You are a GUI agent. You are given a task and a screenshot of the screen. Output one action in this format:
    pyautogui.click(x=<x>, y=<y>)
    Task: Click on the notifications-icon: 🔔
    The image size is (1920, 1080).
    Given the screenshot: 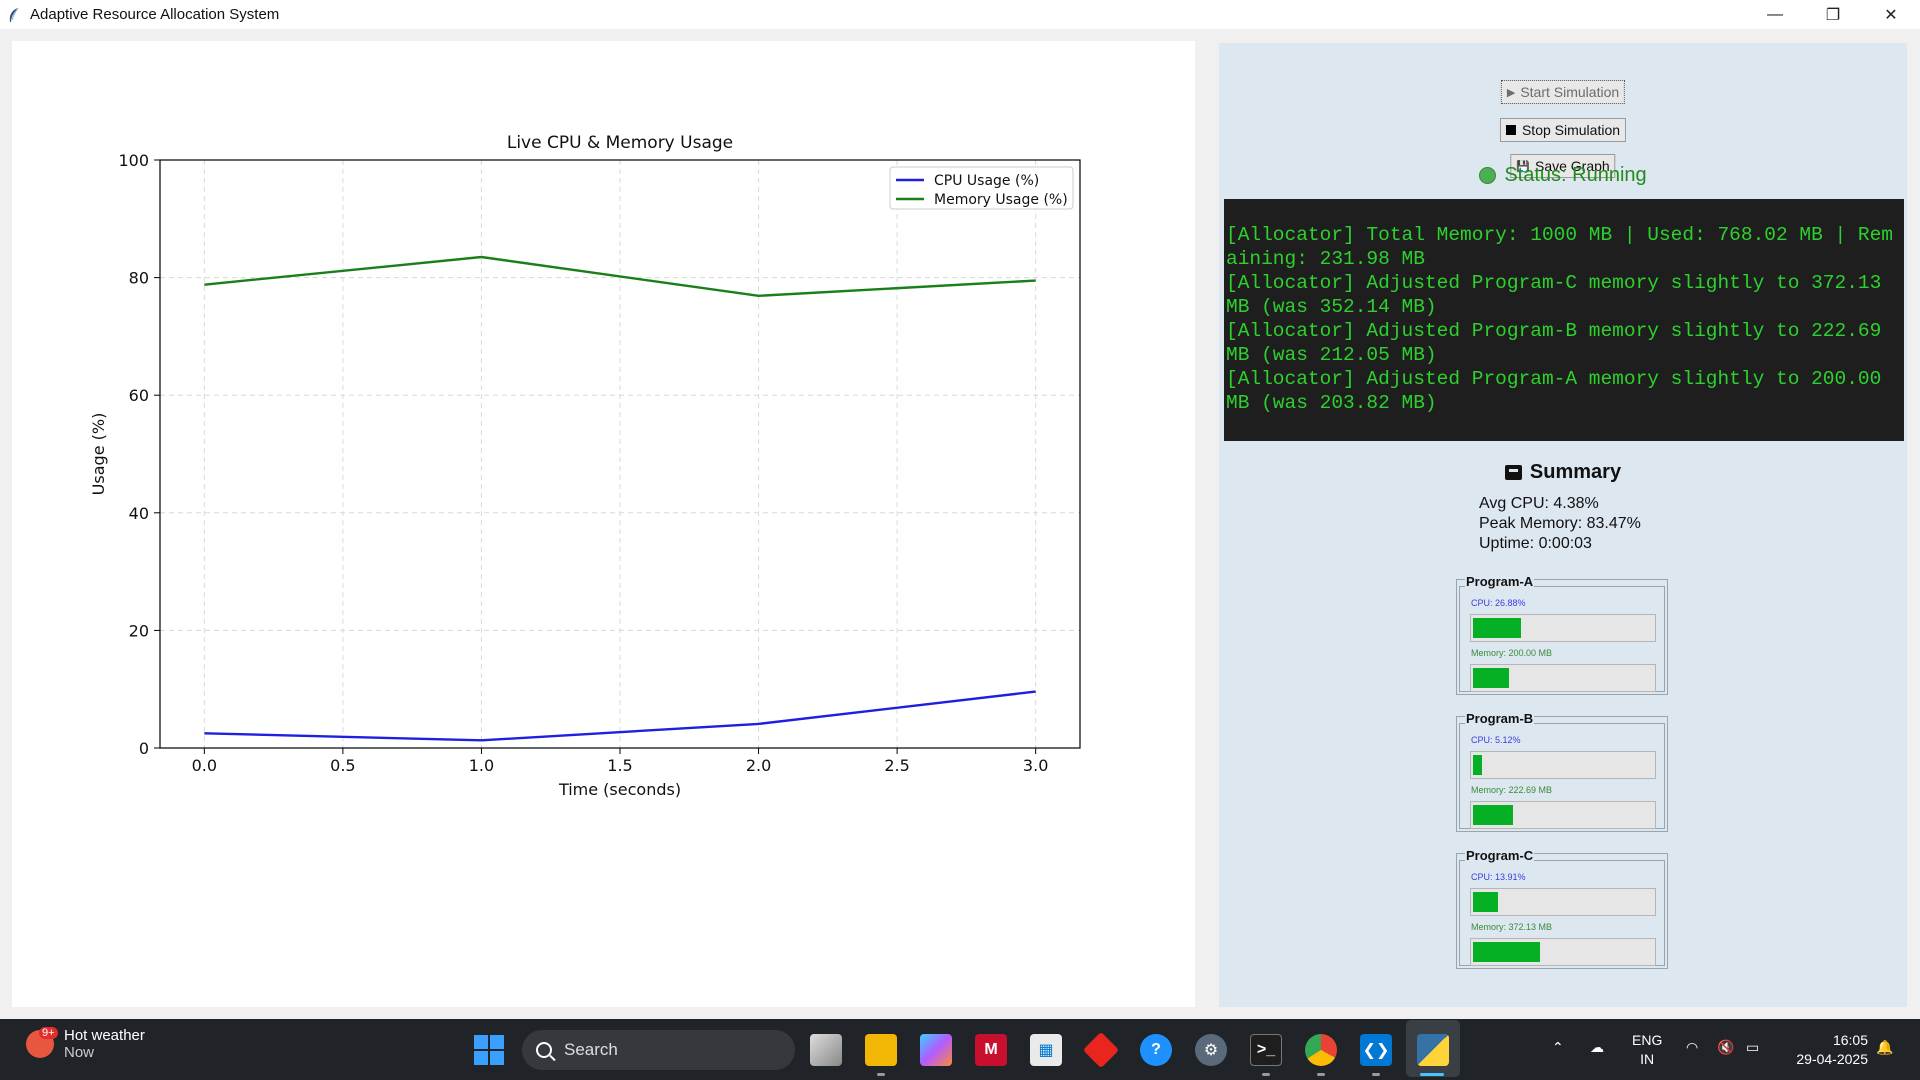 What is the action you would take?
    pyautogui.click(x=1884, y=1047)
    